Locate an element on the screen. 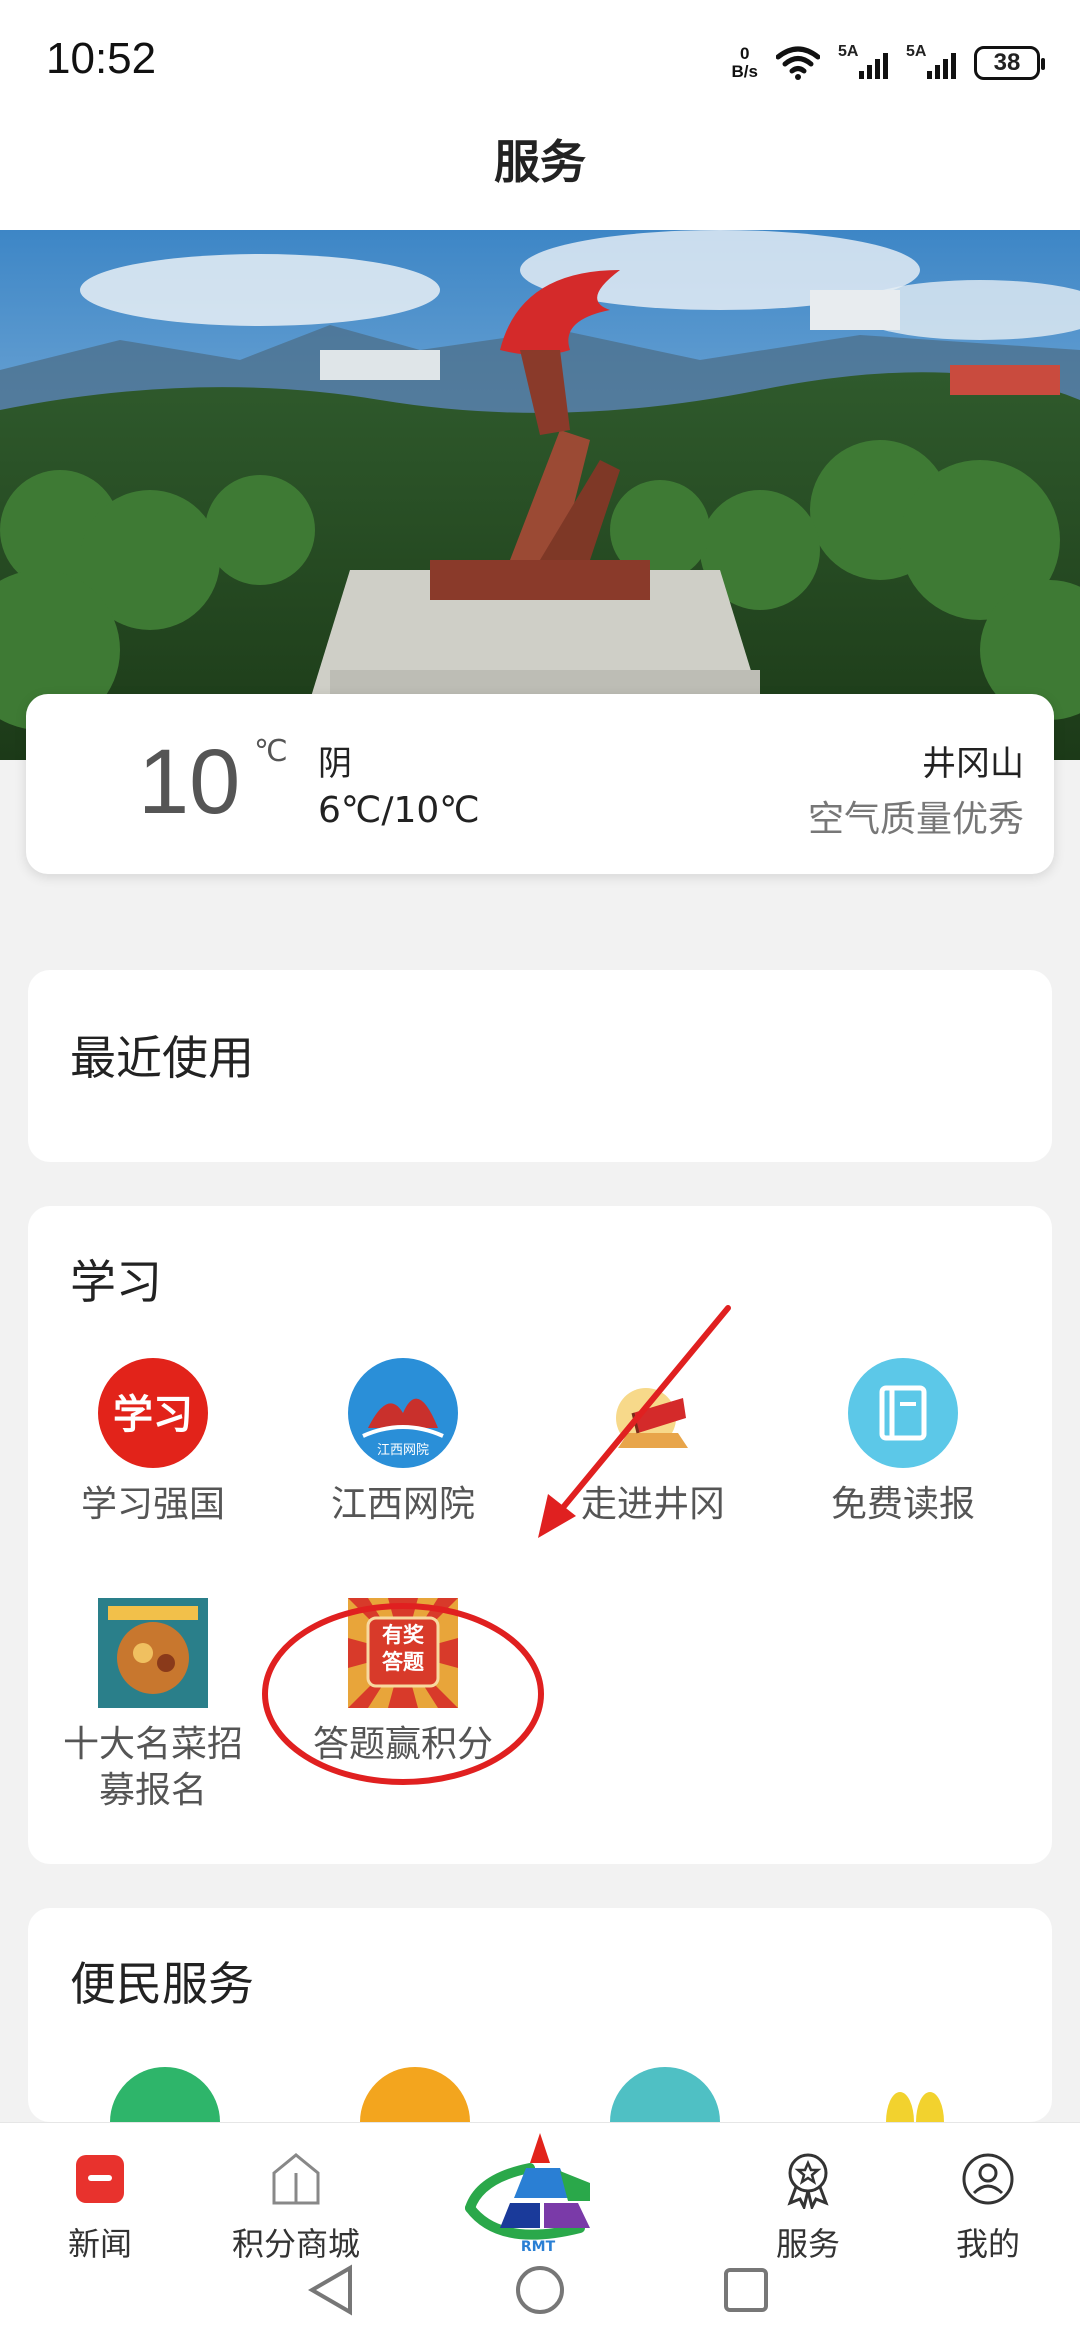 This screenshot has width=1080, height=2330. wifi-icon is located at coordinates (798, 63).